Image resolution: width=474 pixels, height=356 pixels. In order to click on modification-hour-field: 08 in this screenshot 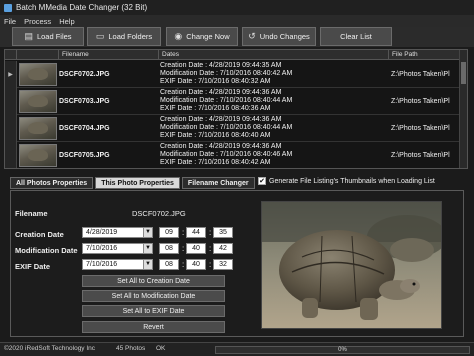, I will do `click(169, 248)`.